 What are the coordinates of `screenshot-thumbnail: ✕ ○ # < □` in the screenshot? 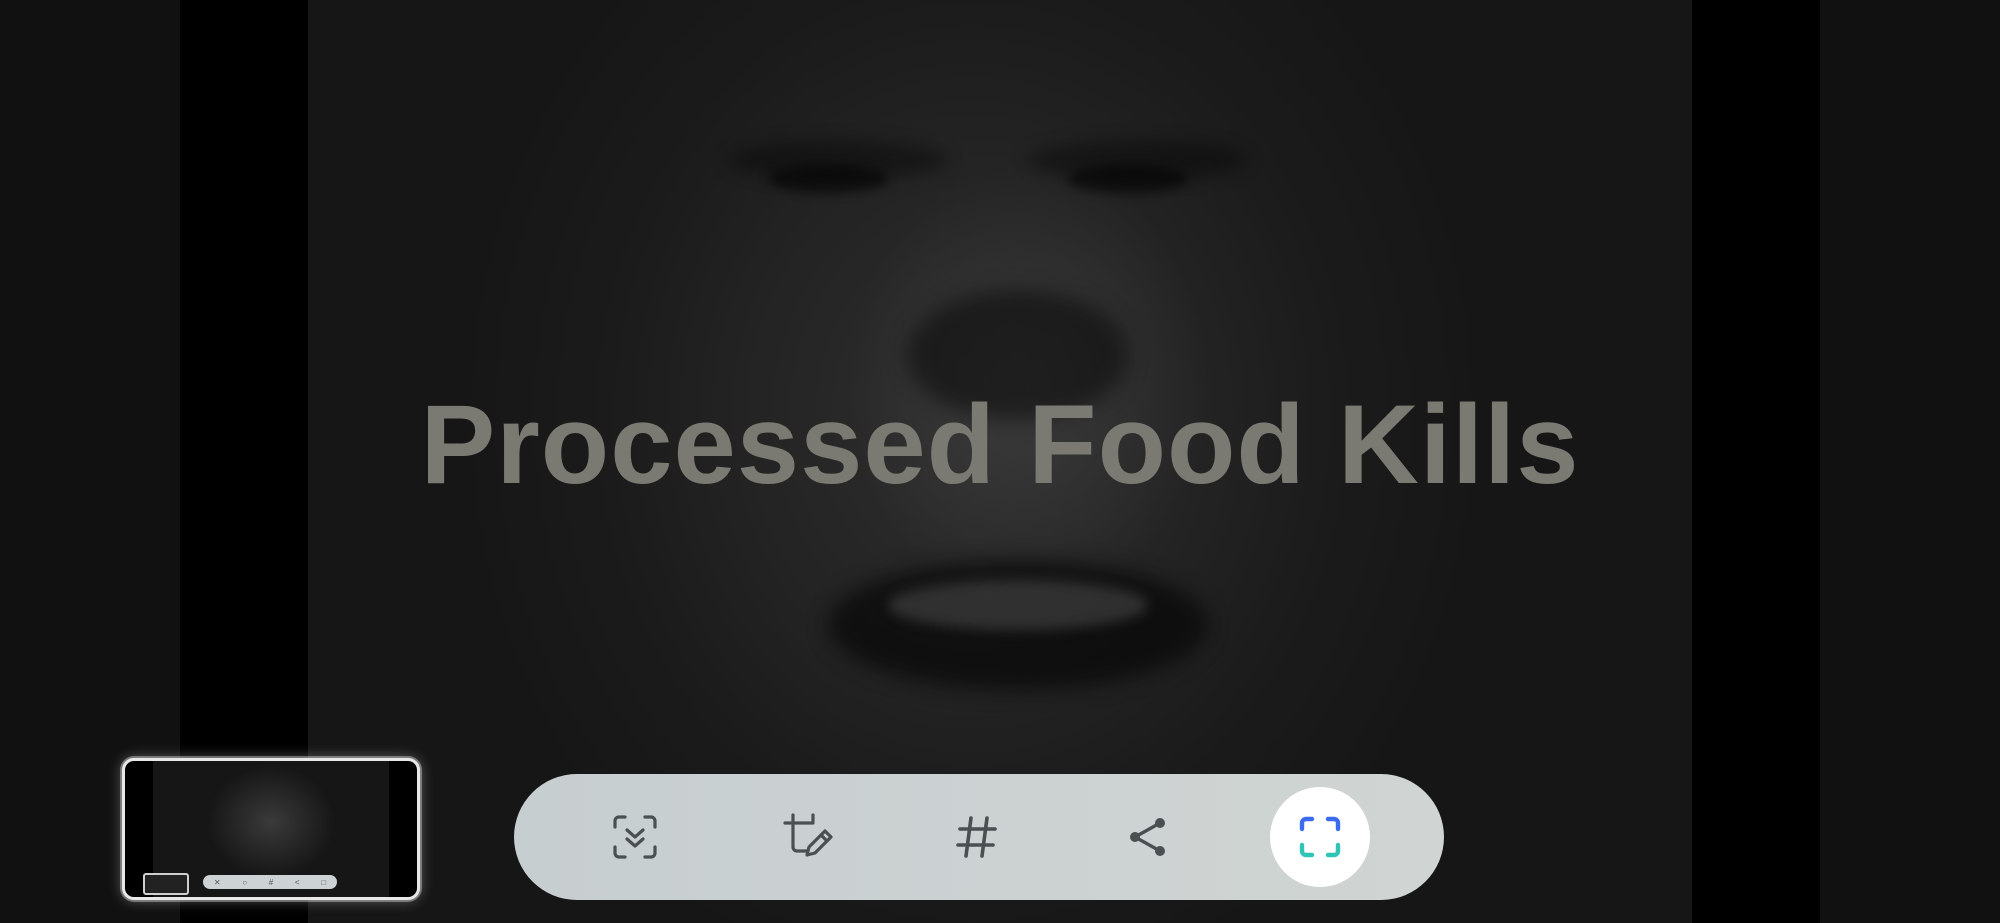 It's located at (271, 829).